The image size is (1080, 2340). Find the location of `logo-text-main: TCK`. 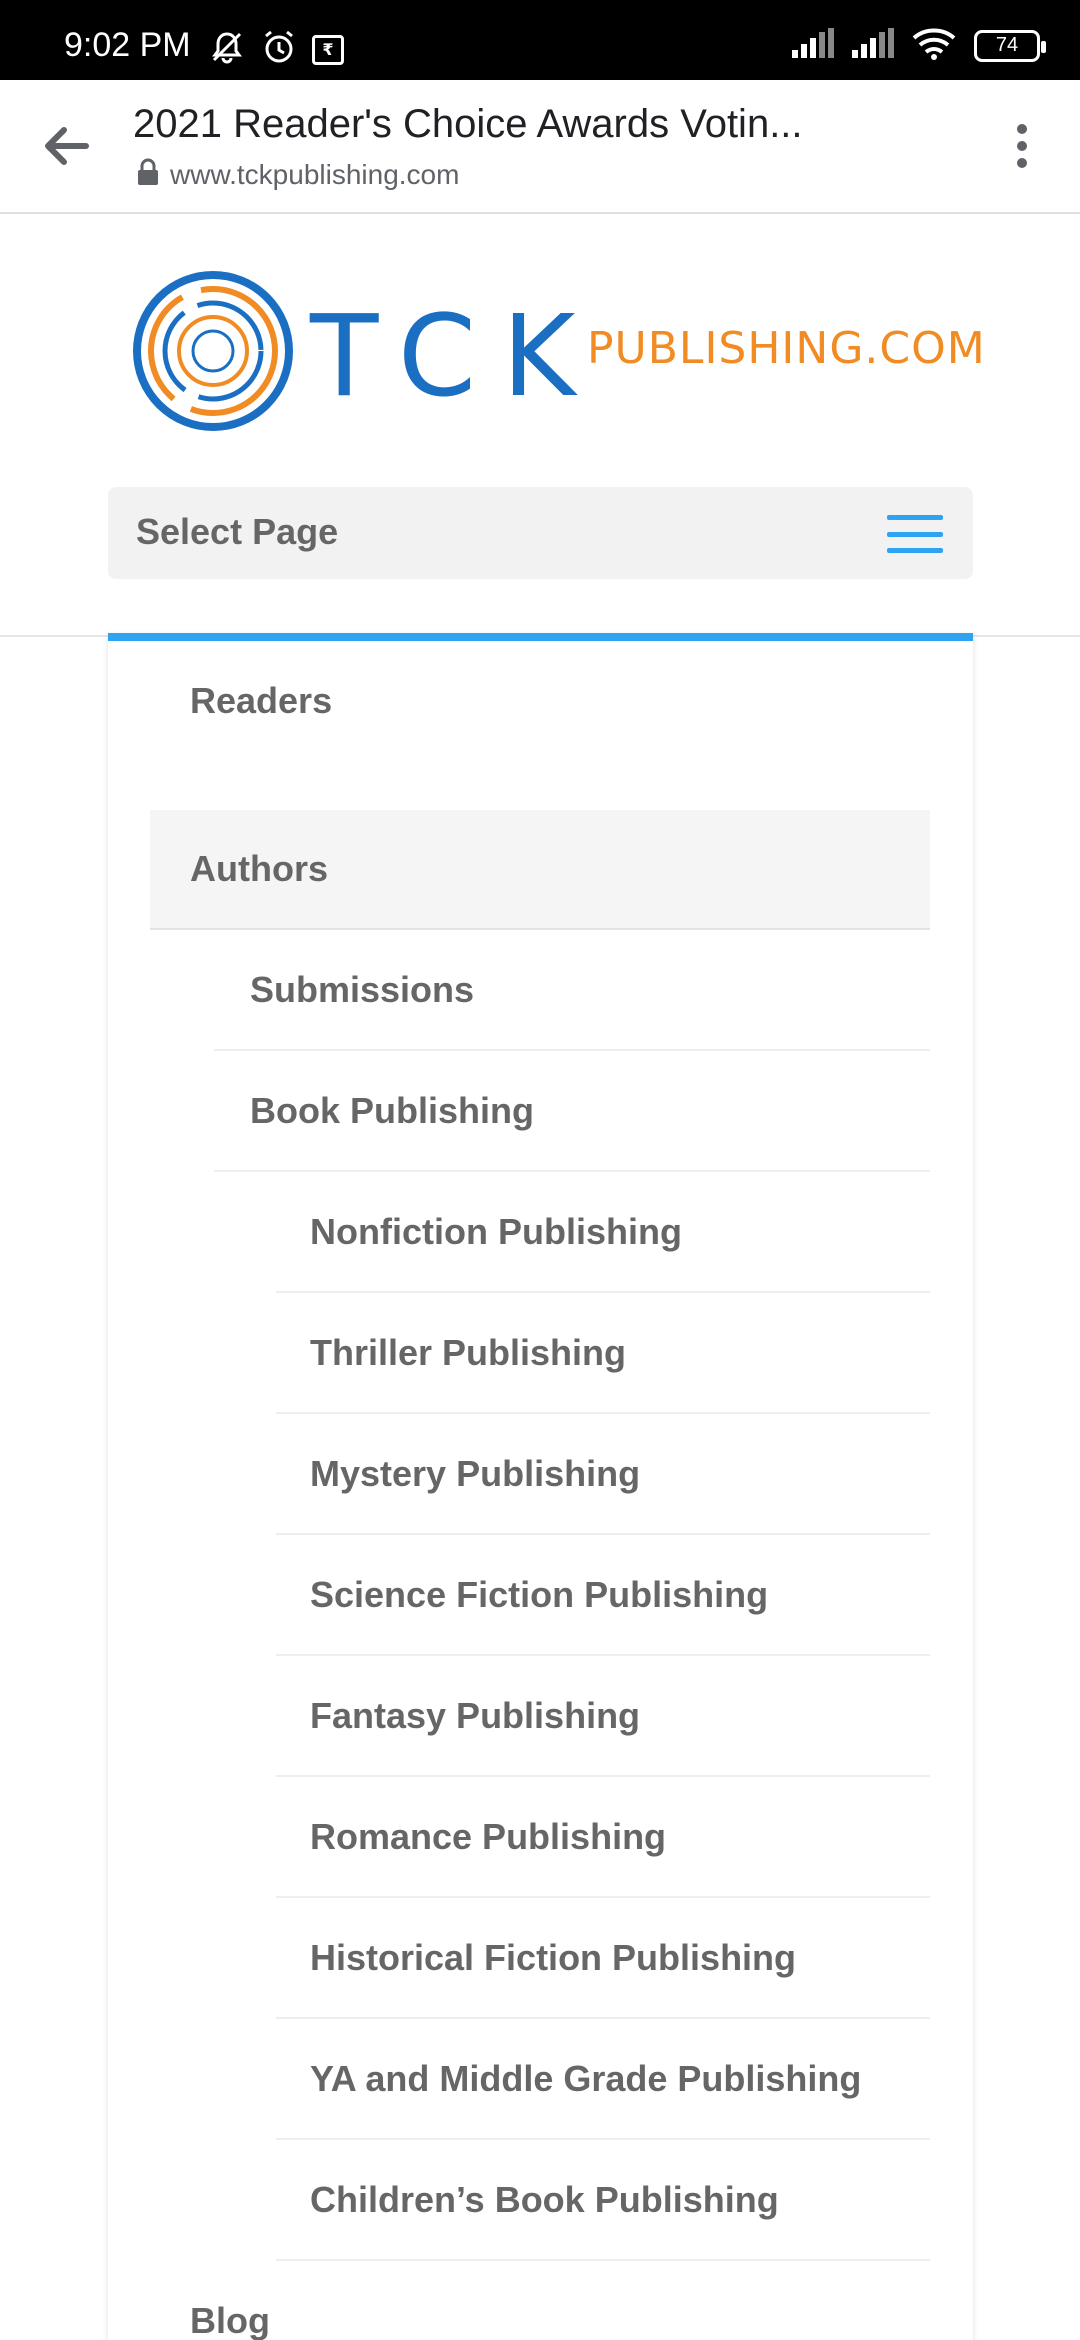

logo-text-main: TCK is located at coordinates (456, 357).